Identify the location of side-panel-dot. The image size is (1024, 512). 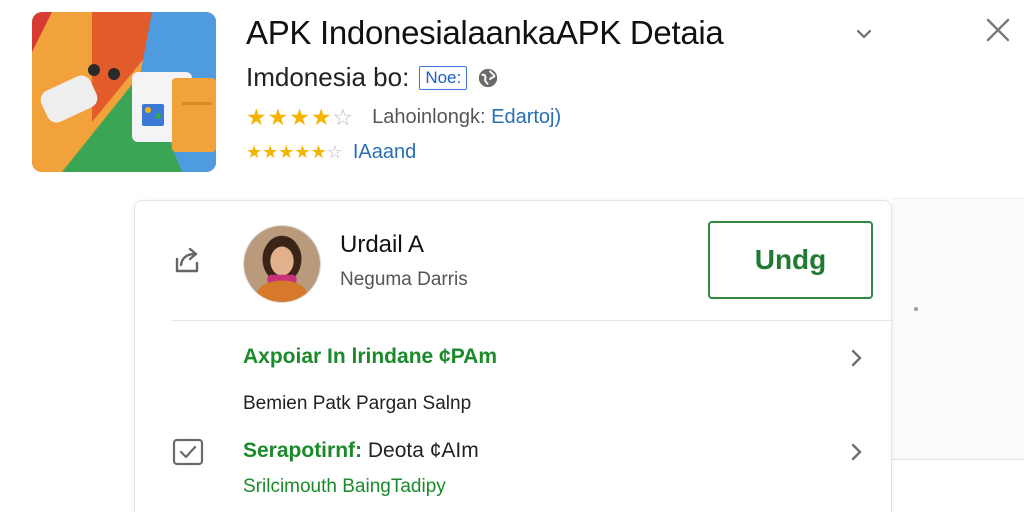
(916, 309).